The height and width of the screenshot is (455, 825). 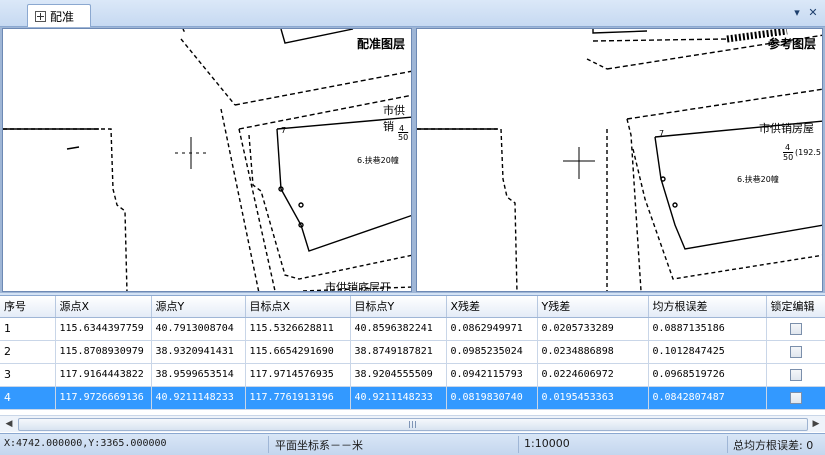 I want to click on table-cell-tx: 117.7761913196, so click(x=298, y=398).